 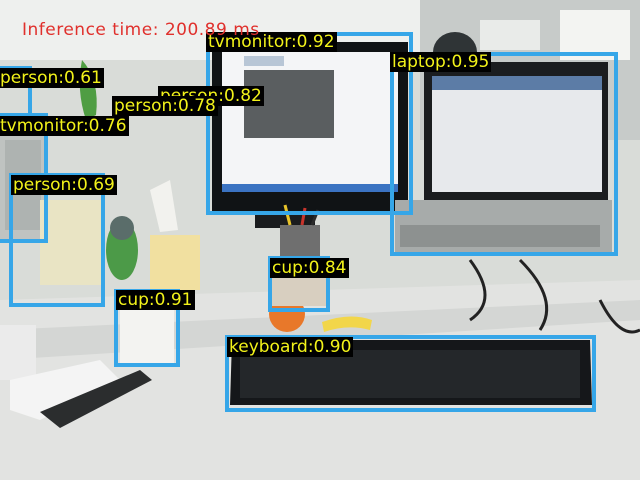 I want to click on detection-label-cup-1: cup:0.84, so click(x=309, y=268).